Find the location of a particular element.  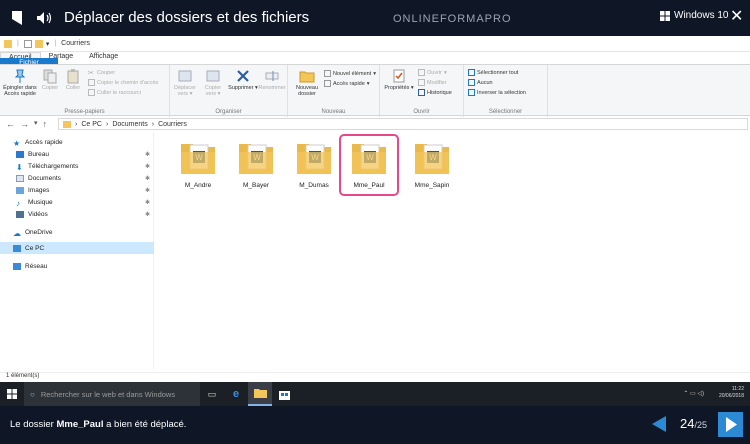

file-explorer-icon is located at coordinates (260, 394).